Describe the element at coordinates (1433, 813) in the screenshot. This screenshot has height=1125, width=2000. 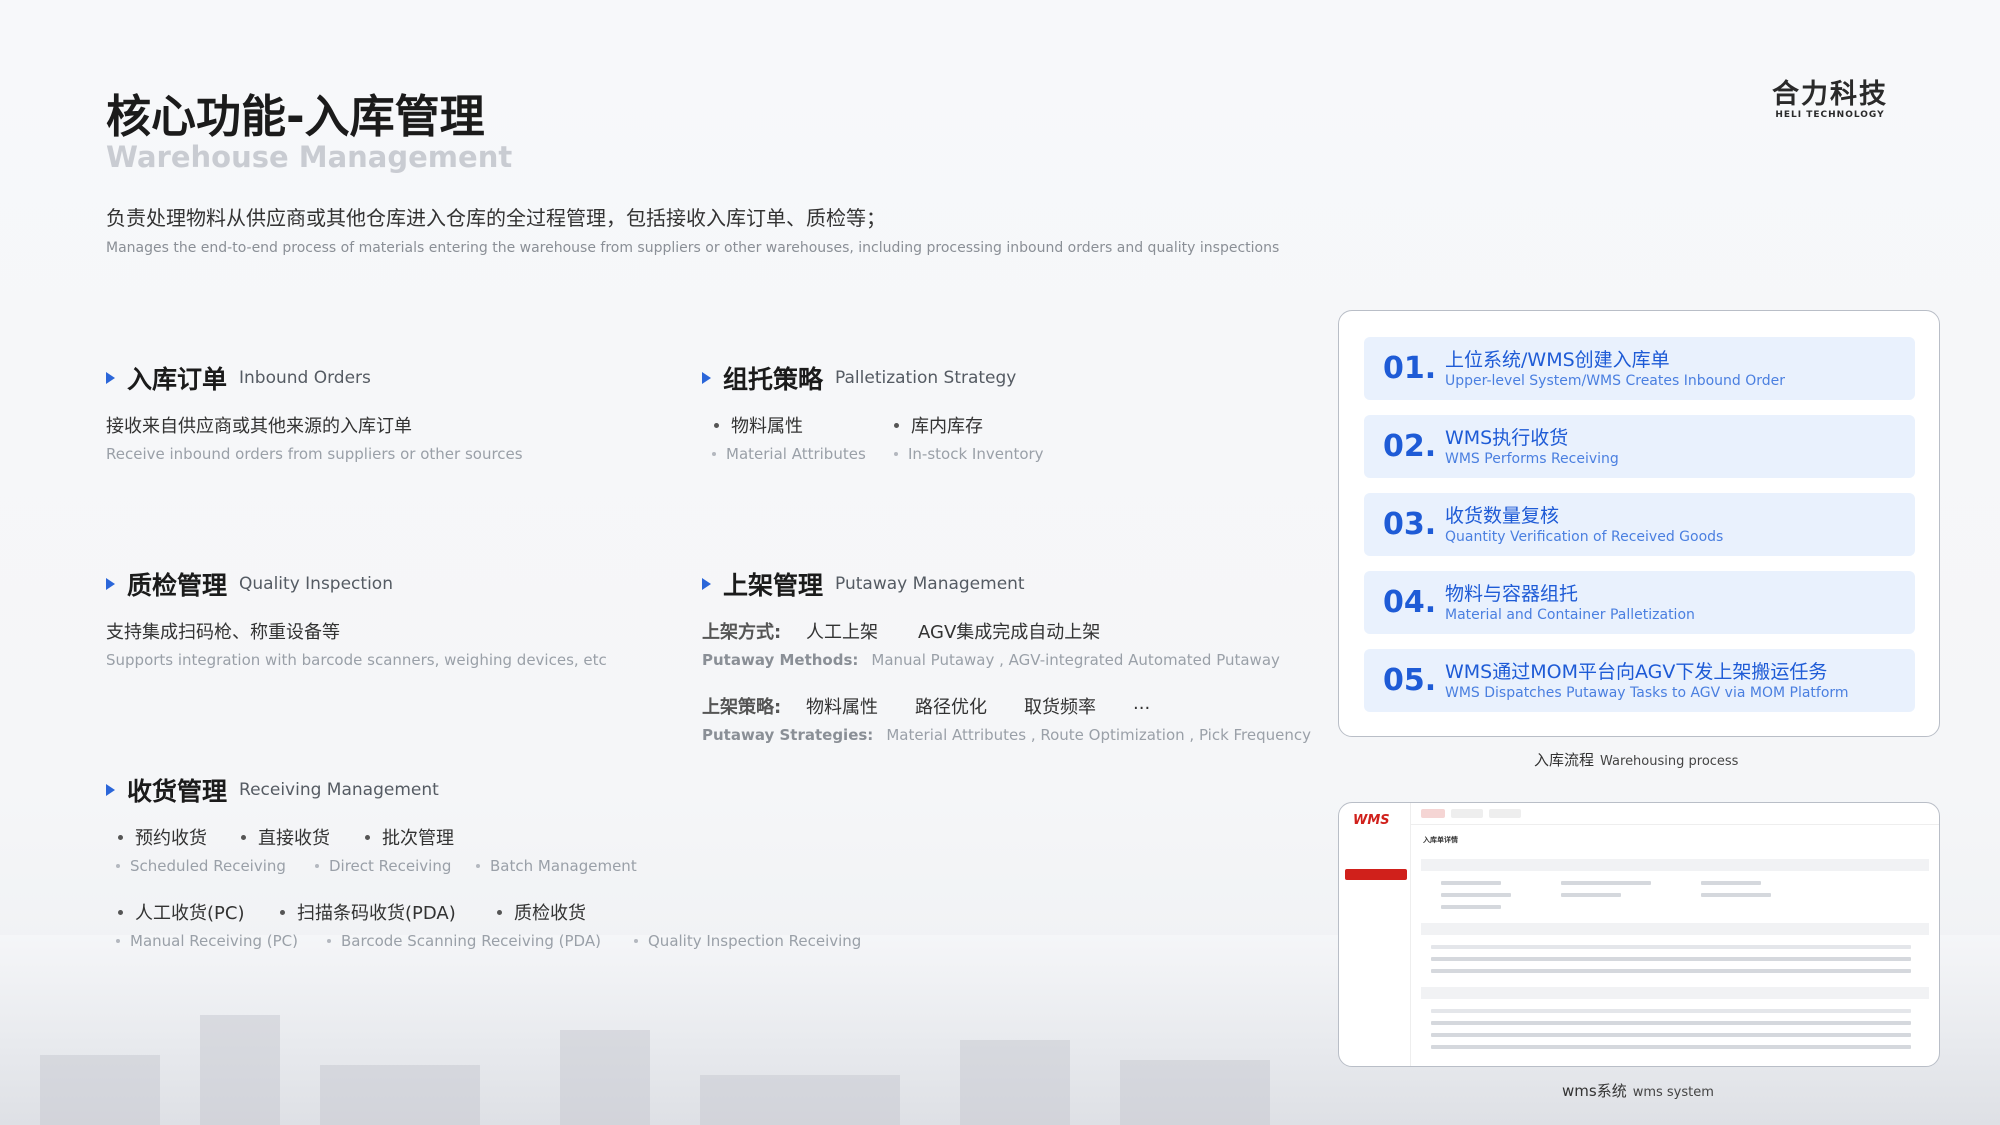
I see `wms-tab` at that location.